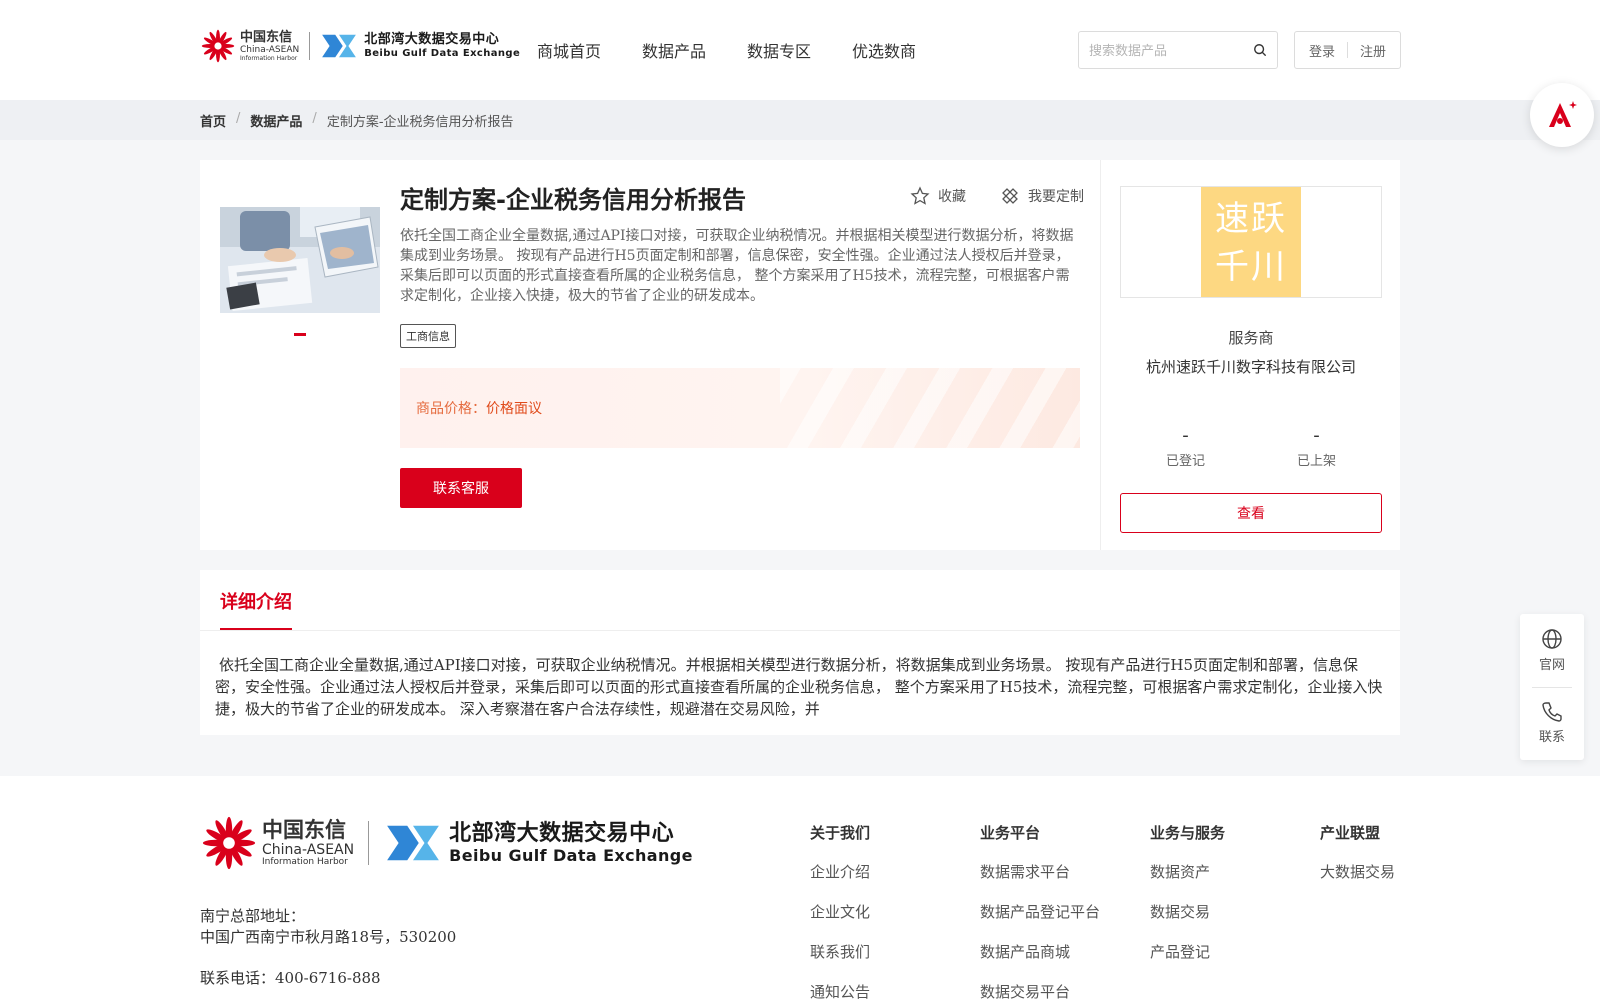 The width and height of the screenshot is (1600, 1000). I want to click on footer-link: 通知公告, so click(840, 990).